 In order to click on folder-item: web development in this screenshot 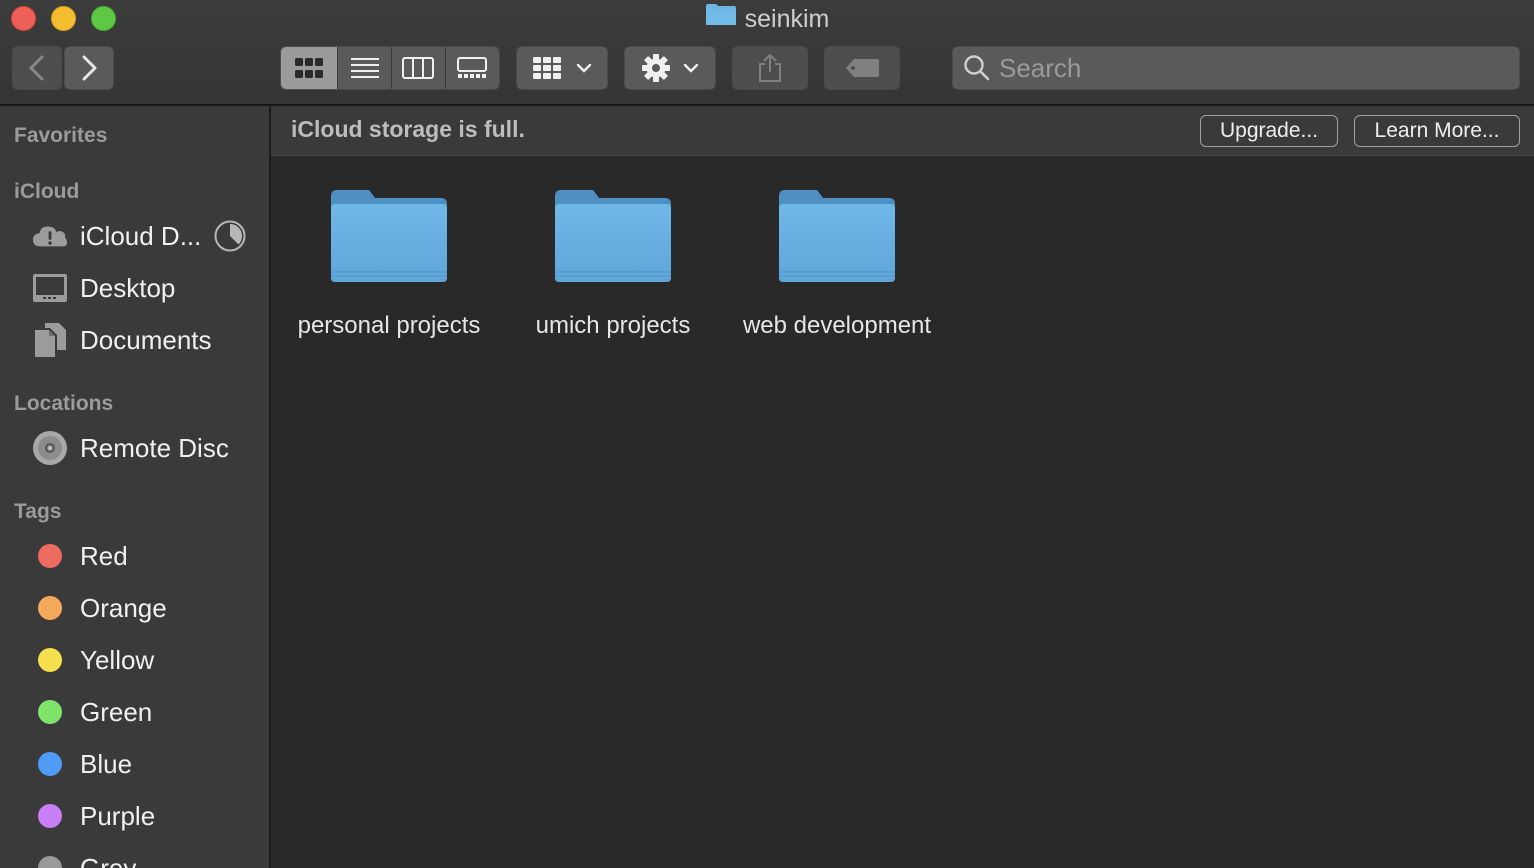, I will do `click(837, 263)`.